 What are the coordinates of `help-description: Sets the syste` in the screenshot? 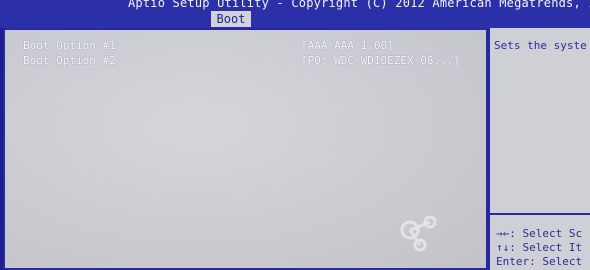 It's located at (540, 45).